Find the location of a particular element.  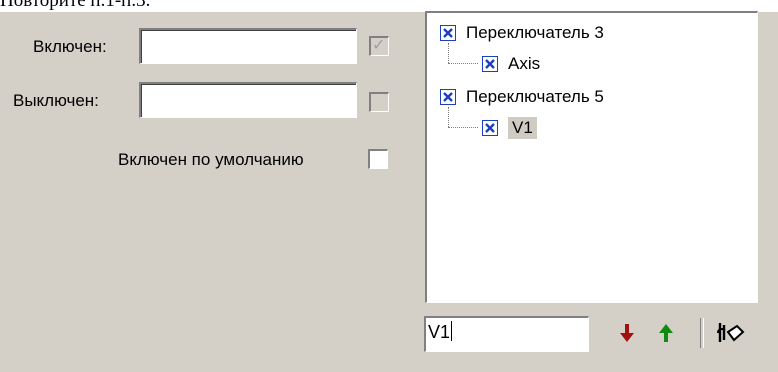

move-down-button is located at coordinates (627, 333).